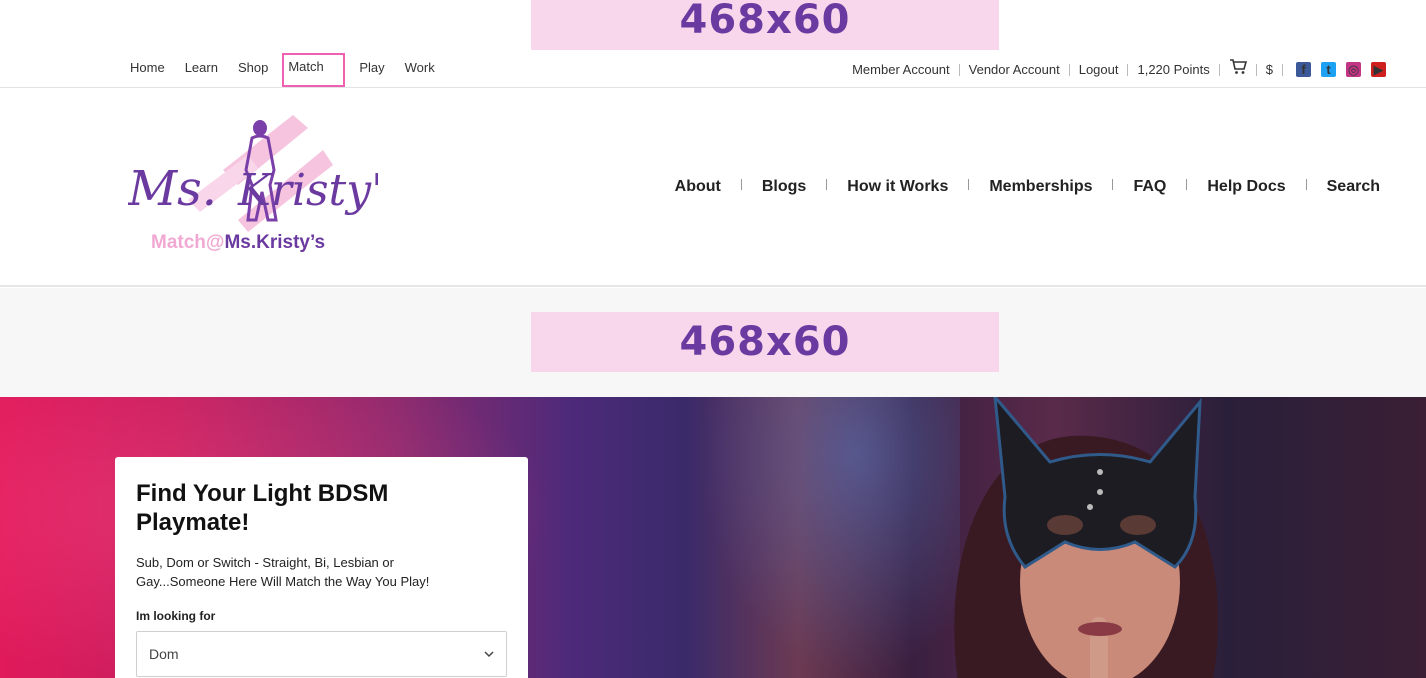 The height and width of the screenshot is (678, 1426). I want to click on middle-ad-banner: 468x60, so click(765, 342).